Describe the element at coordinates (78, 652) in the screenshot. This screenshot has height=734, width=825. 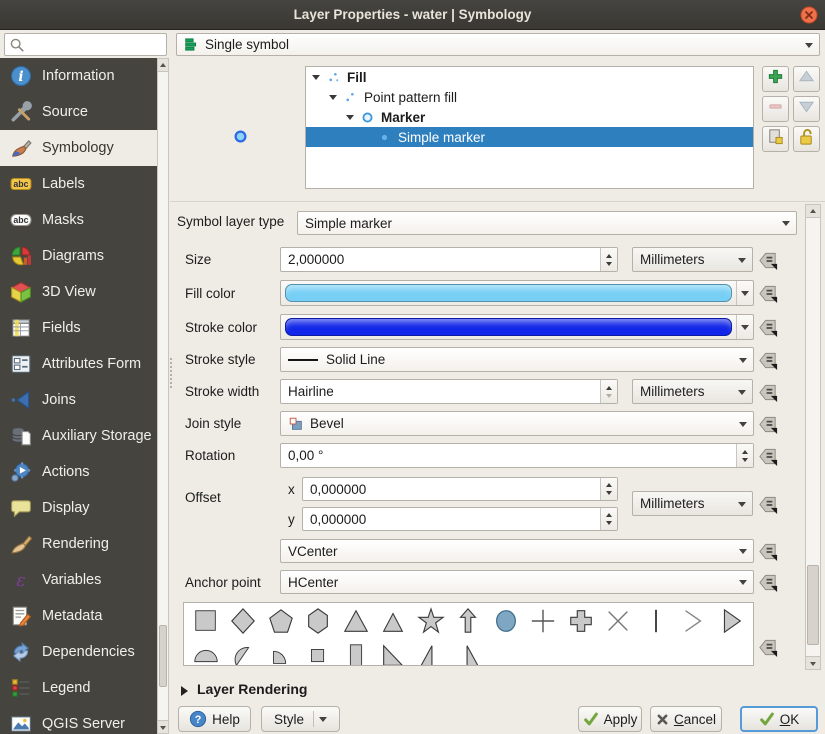
I see `sidebar-item-dependencies: Dependencies` at that location.